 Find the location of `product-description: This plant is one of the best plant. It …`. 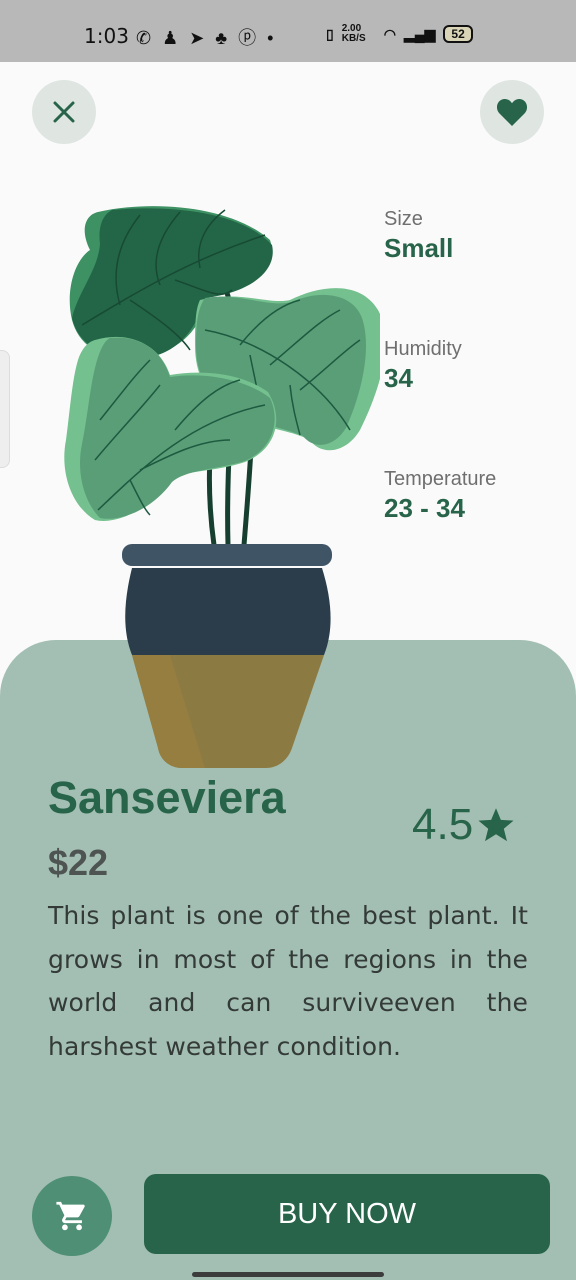

product-description: This plant is one of the best plant. It … is located at coordinates (288, 981).